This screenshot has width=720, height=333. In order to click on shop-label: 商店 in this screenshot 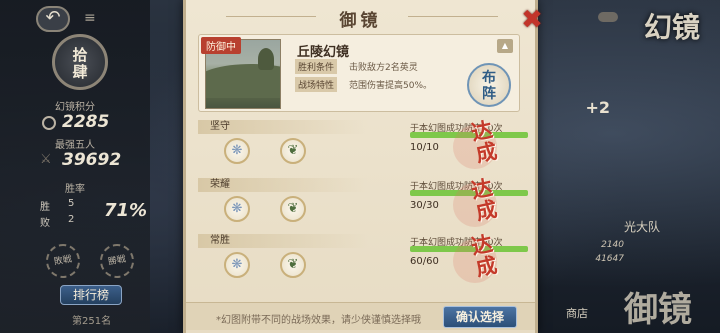, I will do `click(577, 313)`.